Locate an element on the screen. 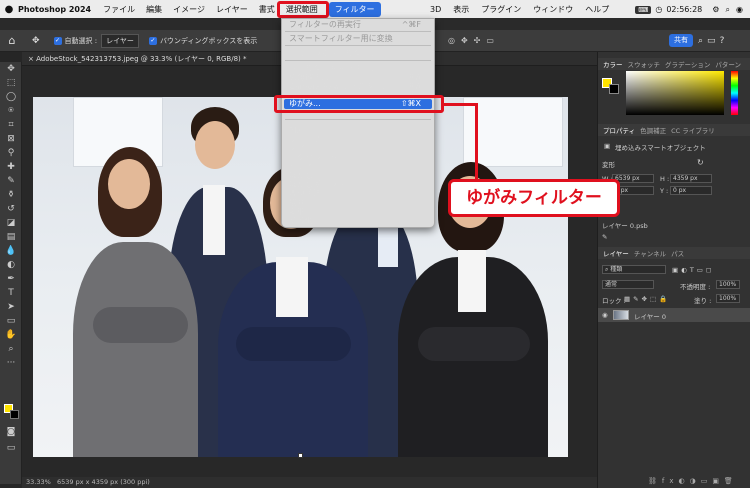  layer-name: レイヤー 0 is located at coordinates (650, 316).